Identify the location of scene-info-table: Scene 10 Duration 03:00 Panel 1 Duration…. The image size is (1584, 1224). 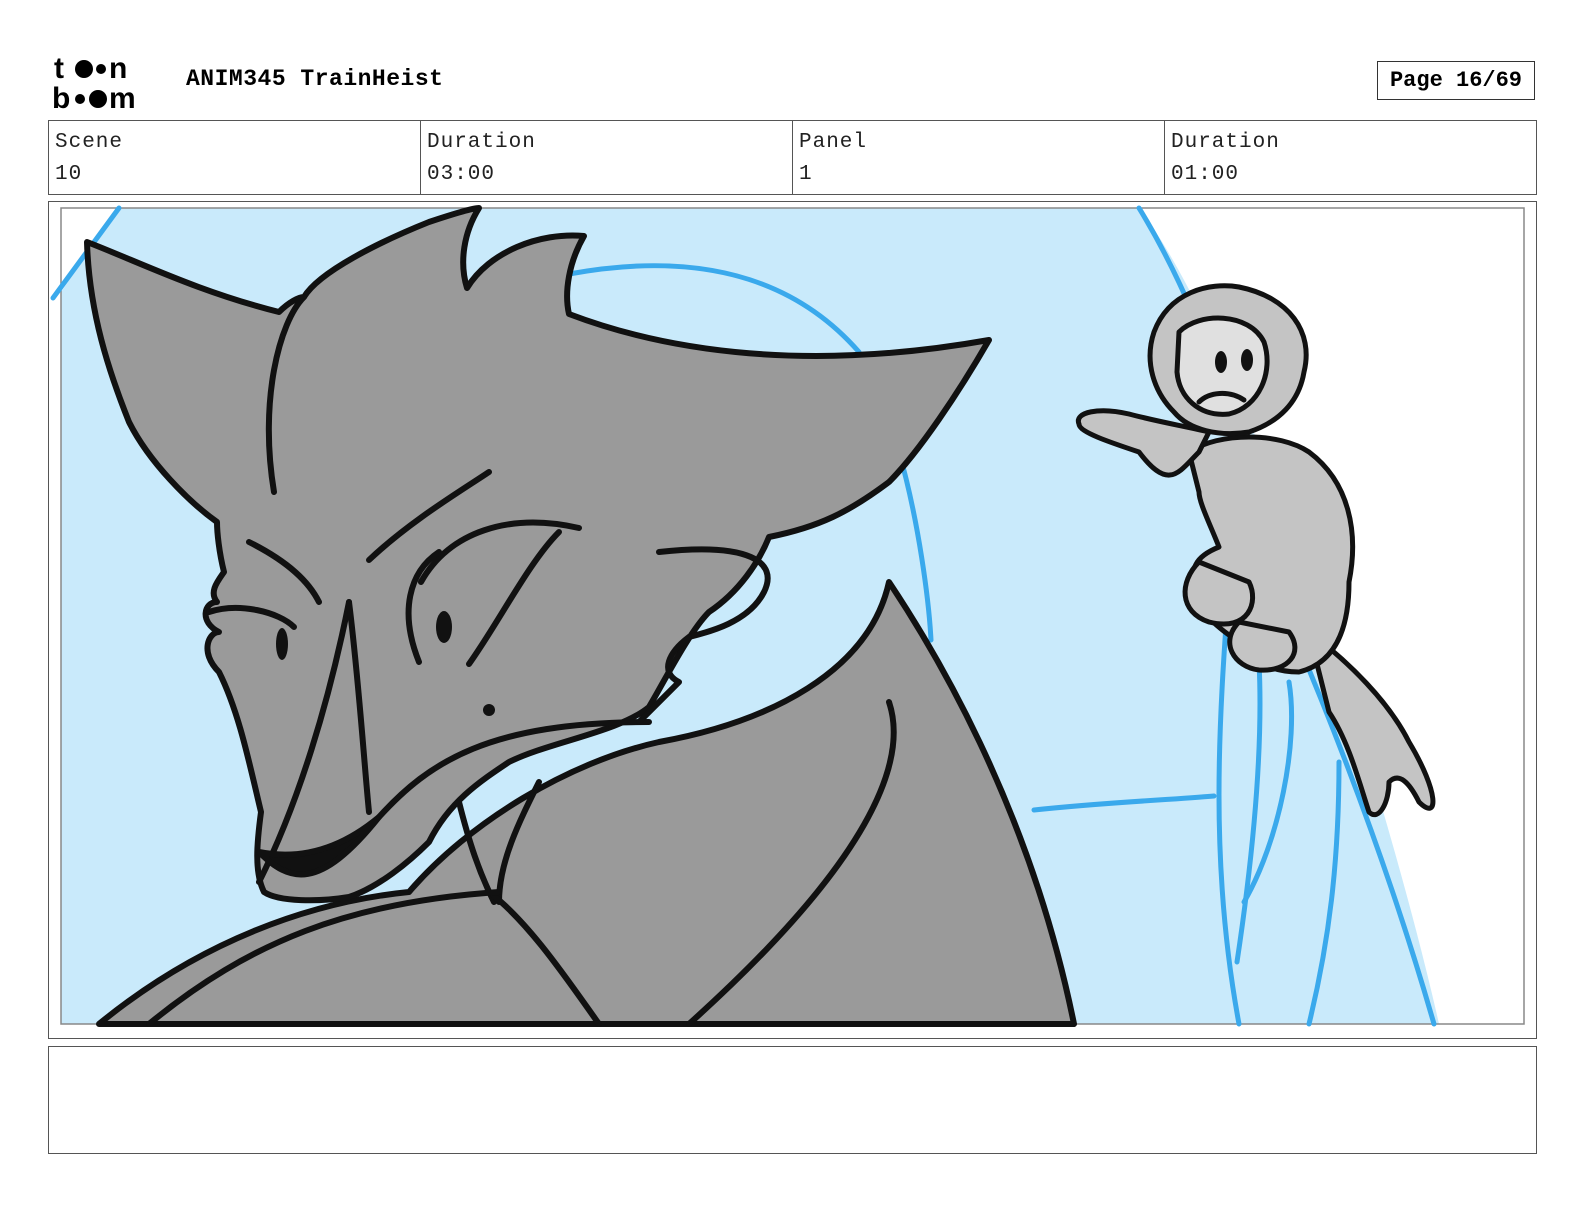
(792, 157).